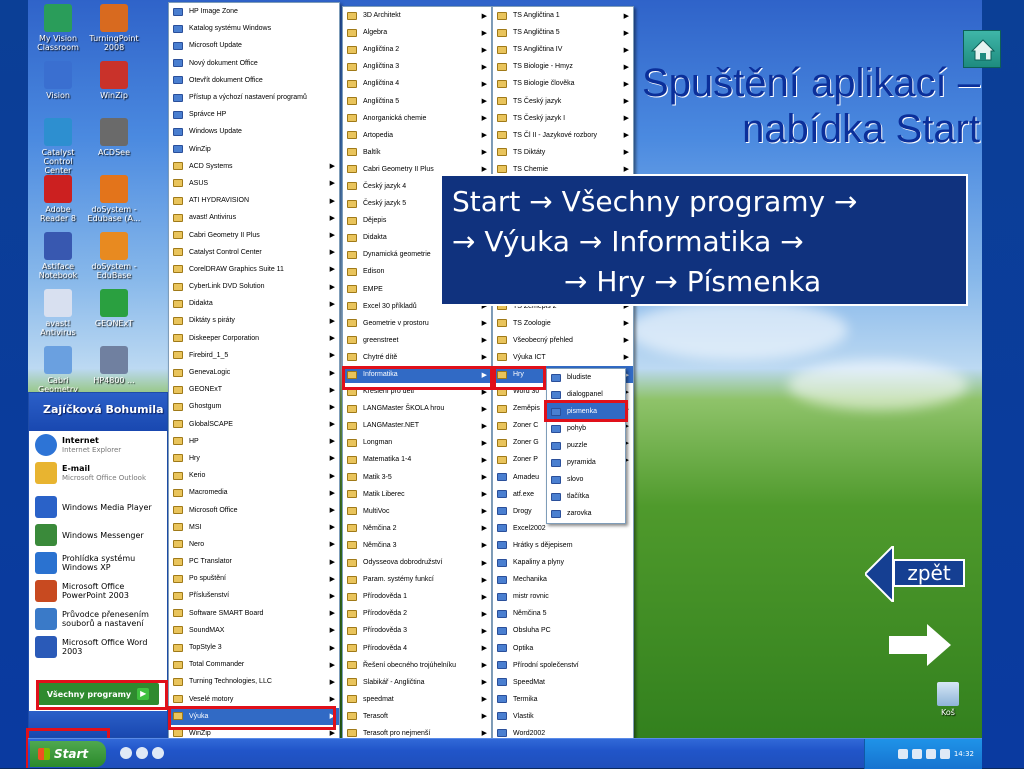  I want to click on menu-item: tlačítka, so click(586, 496).